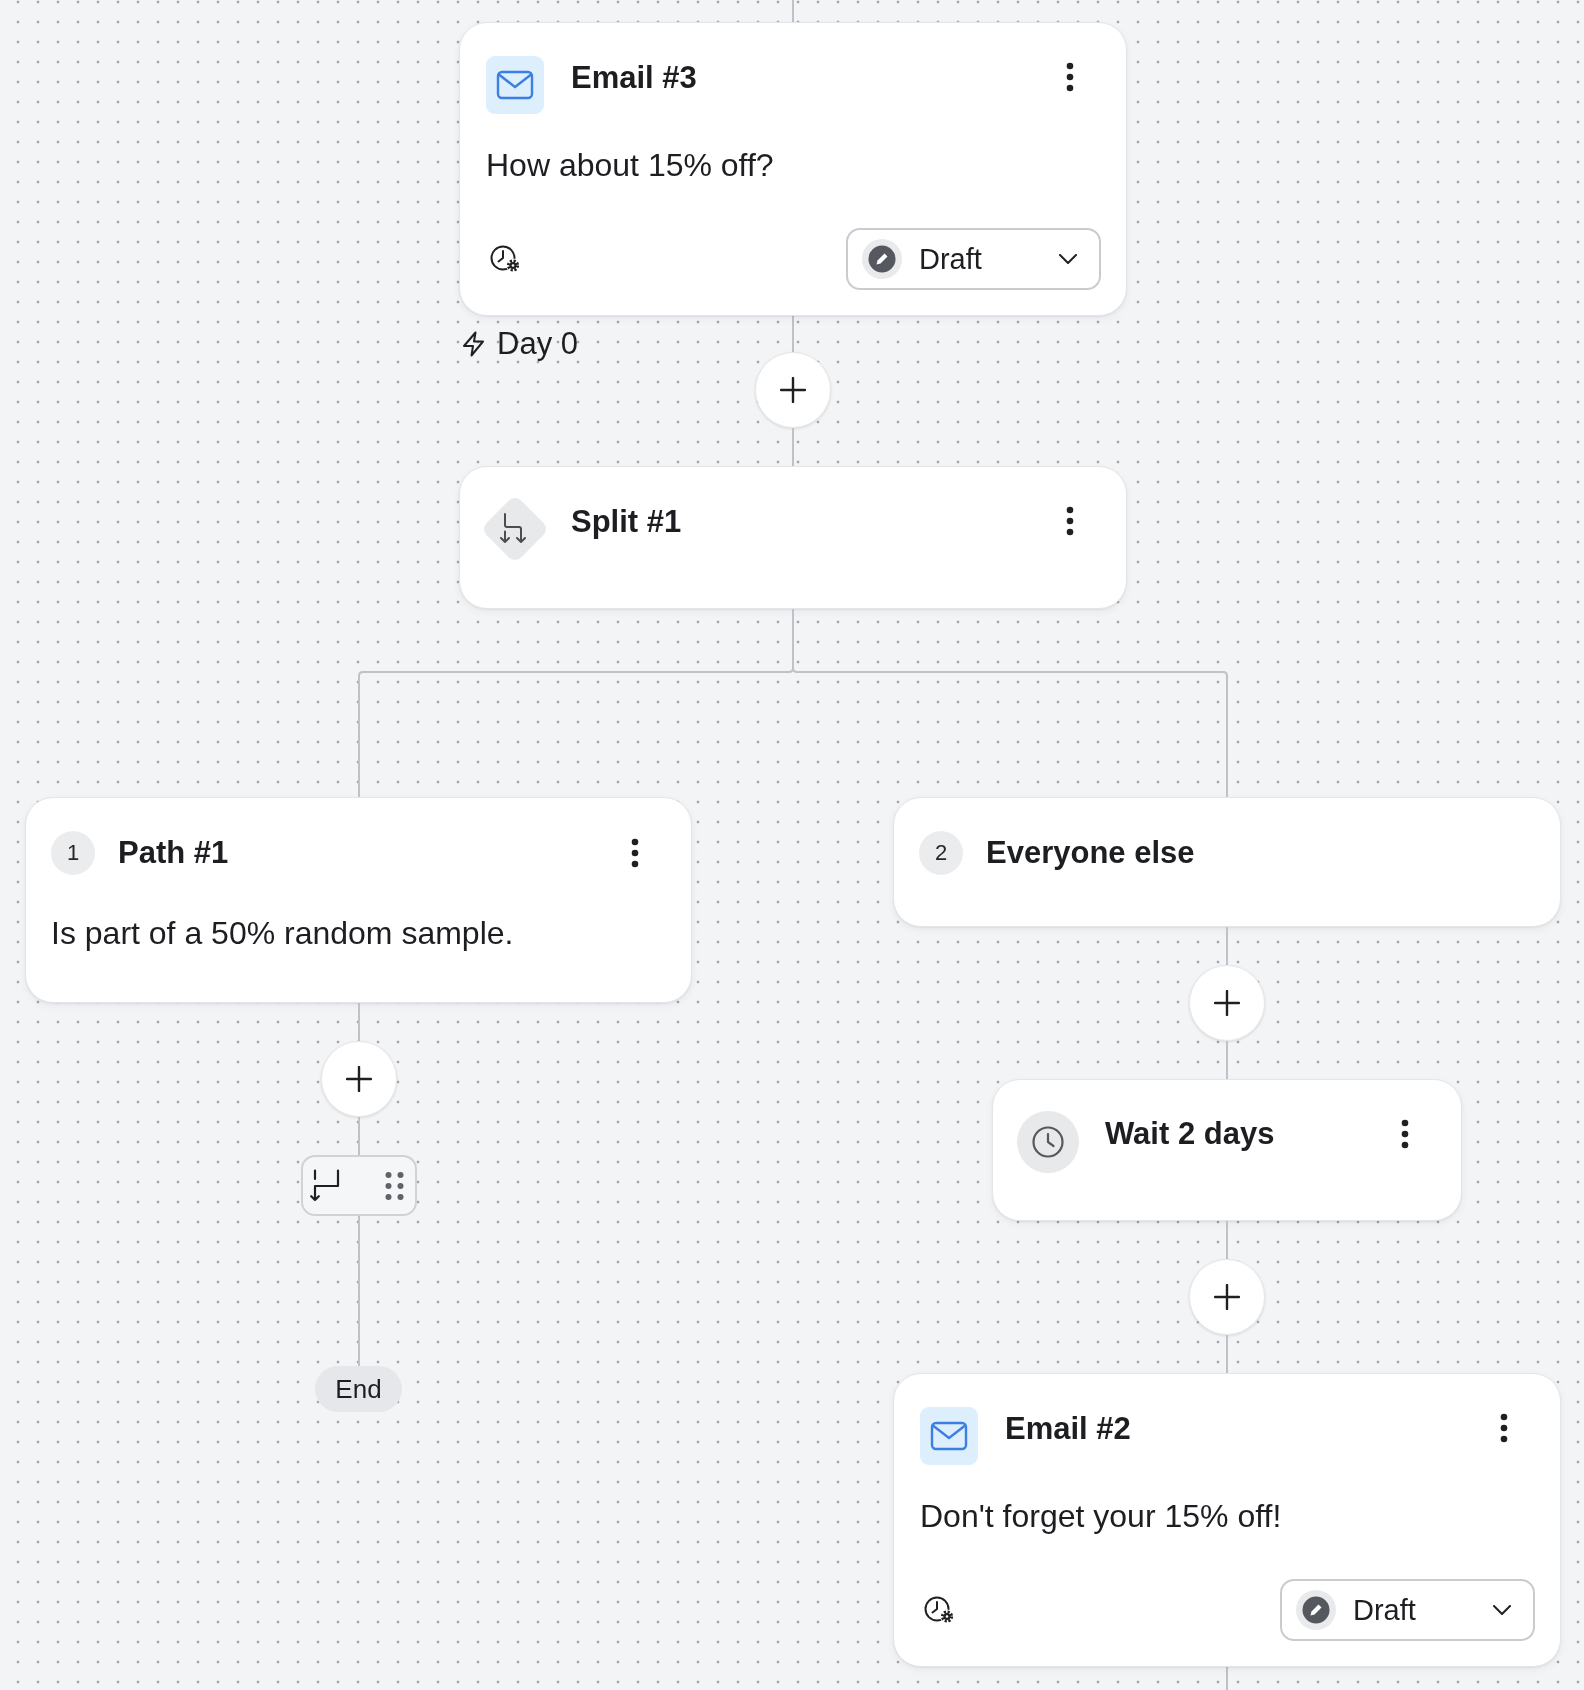 Image resolution: width=1584 pixels, height=1690 pixels. What do you see at coordinates (324, 1185) in the screenshot?
I see `corner-arrow-icon` at bounding box center [324, 1185].